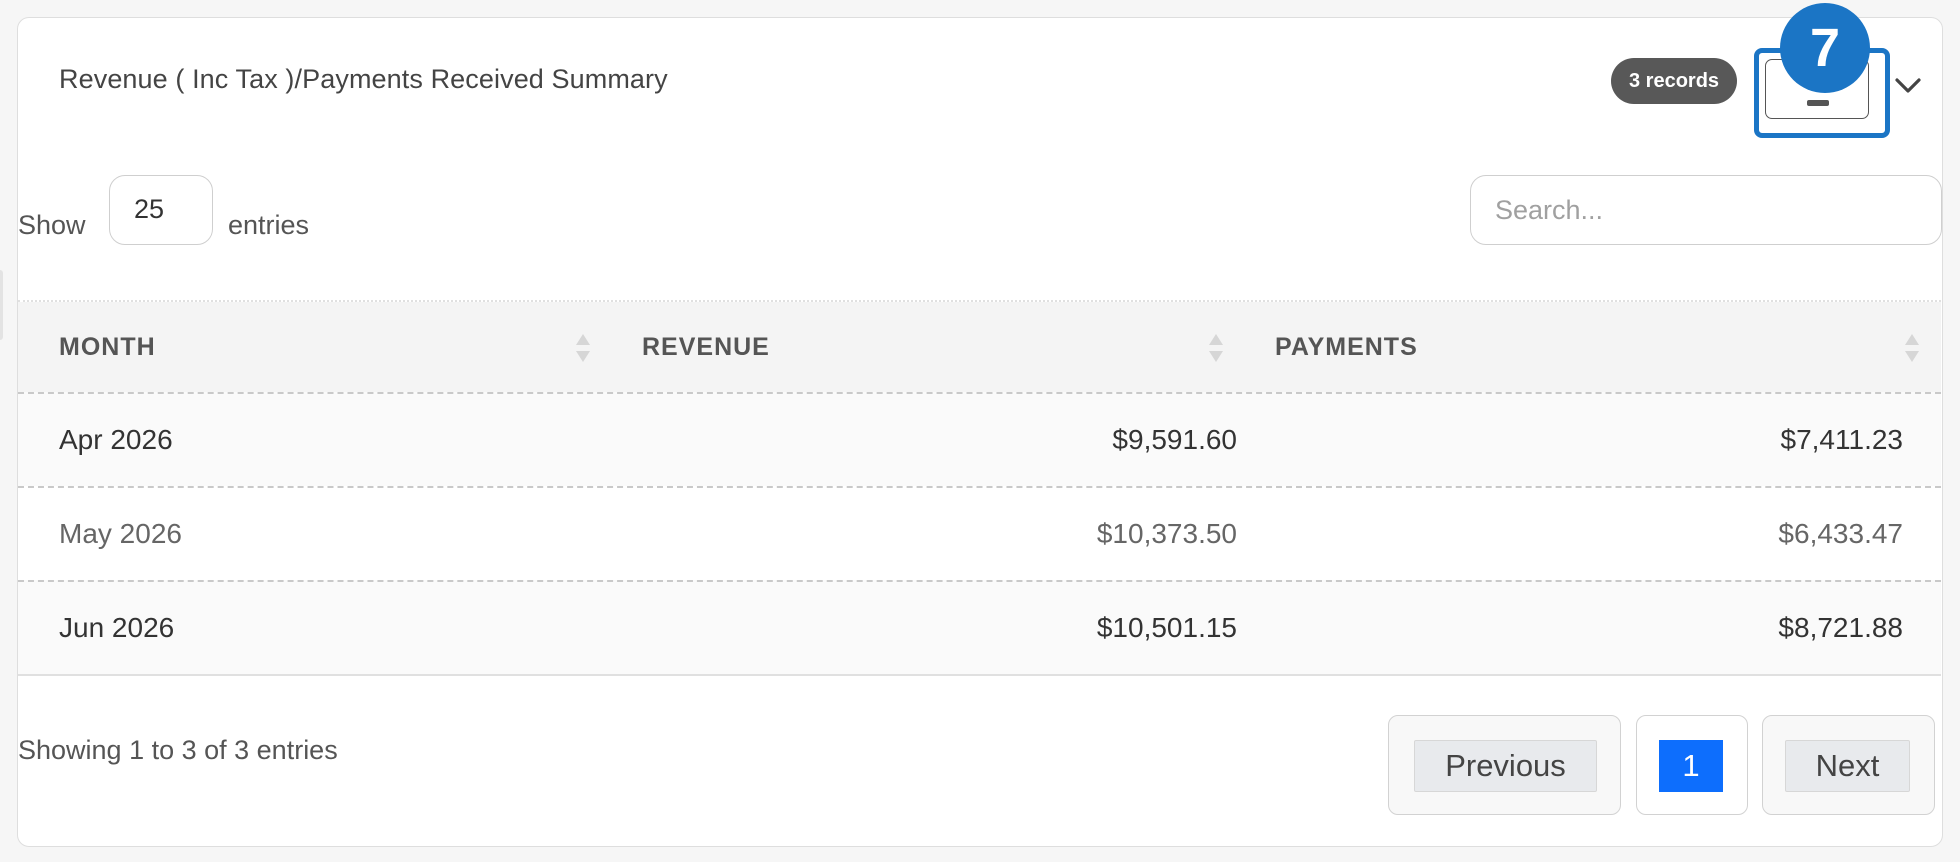 Image resolution: width=1960 pixels, height=862 pixels. I want to click on records-badge: 3 records, so click(1674, 81).